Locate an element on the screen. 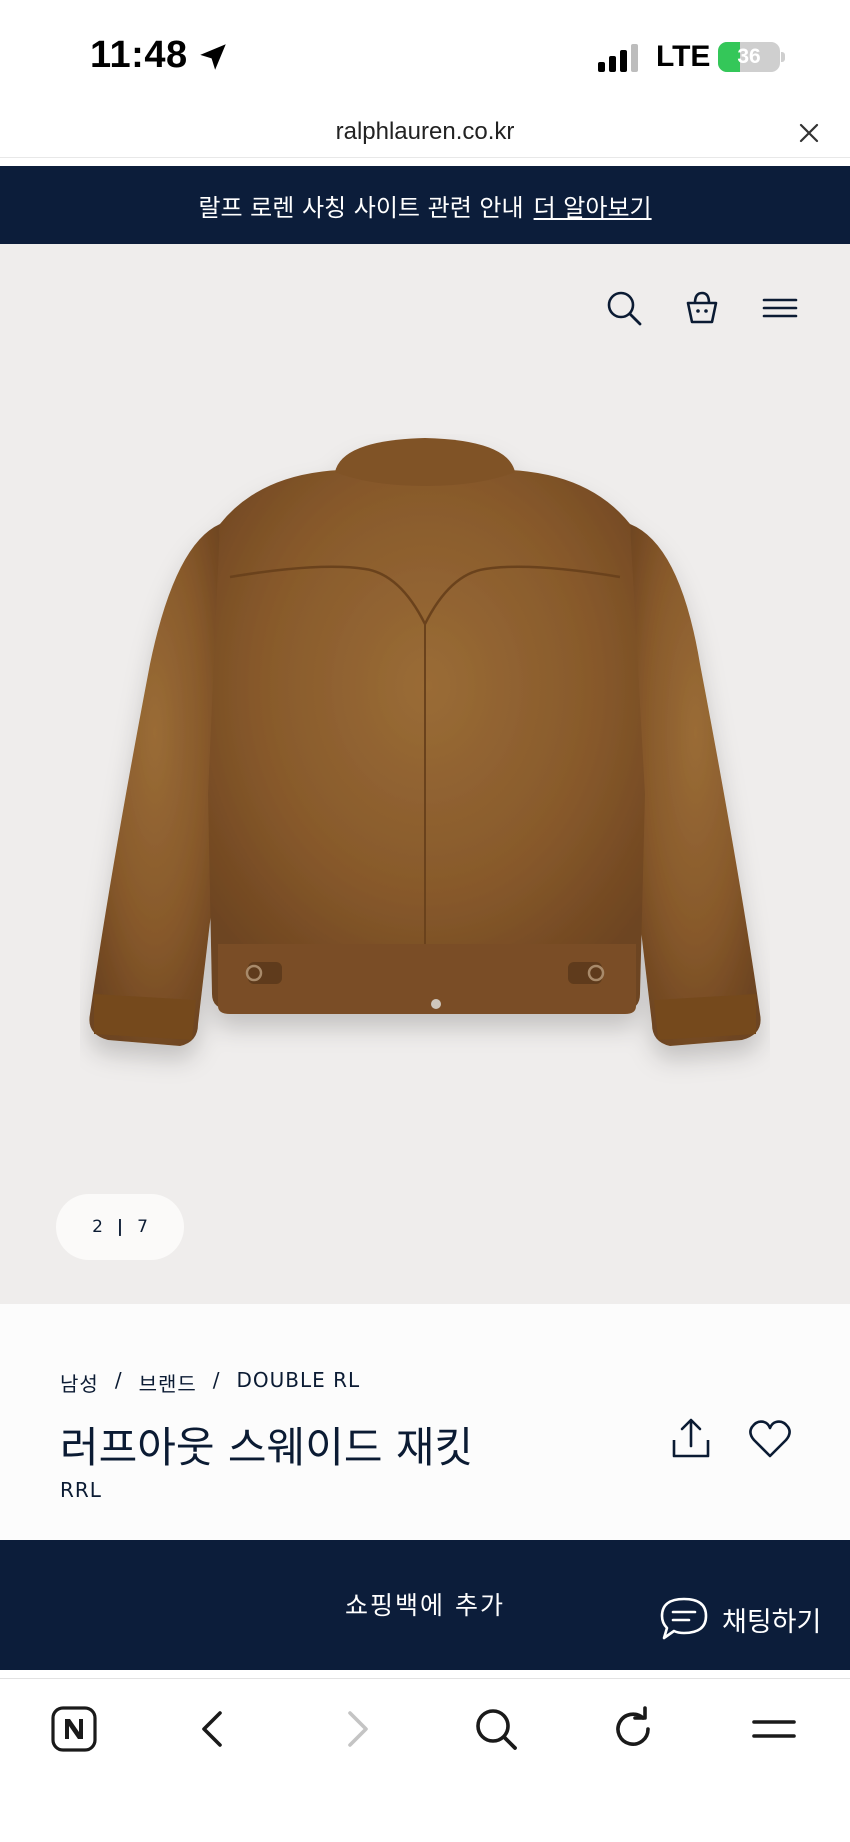 The image size is (850, 1842). chat-button: 채팅하기 is located at coordinates (739, 1619).